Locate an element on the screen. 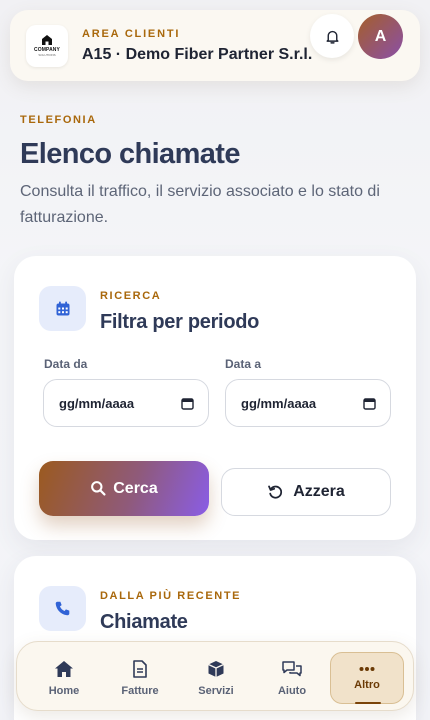  date-to-input: gg/mm/aaaa is located at coordinates (308, 403).